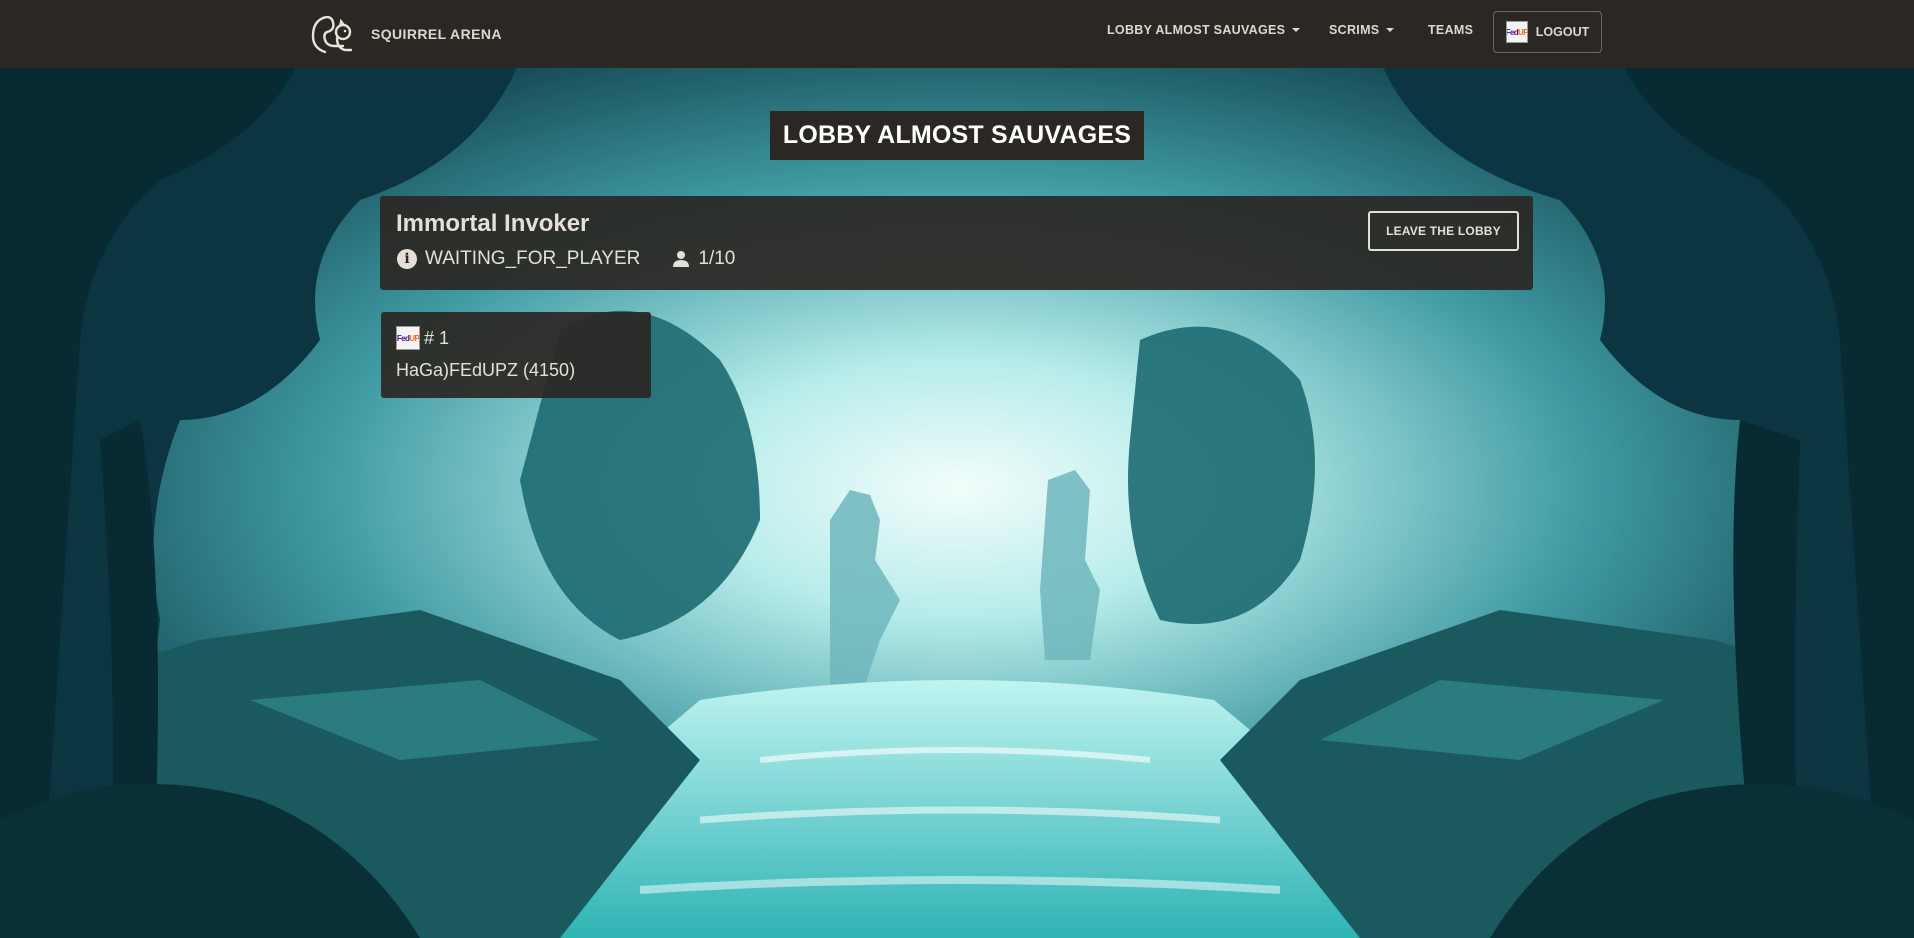  Describe the element at coordinates (533, 258) in the screenshot. I see `lobby-status: WAITING_FOR_PLAYER` at that location.